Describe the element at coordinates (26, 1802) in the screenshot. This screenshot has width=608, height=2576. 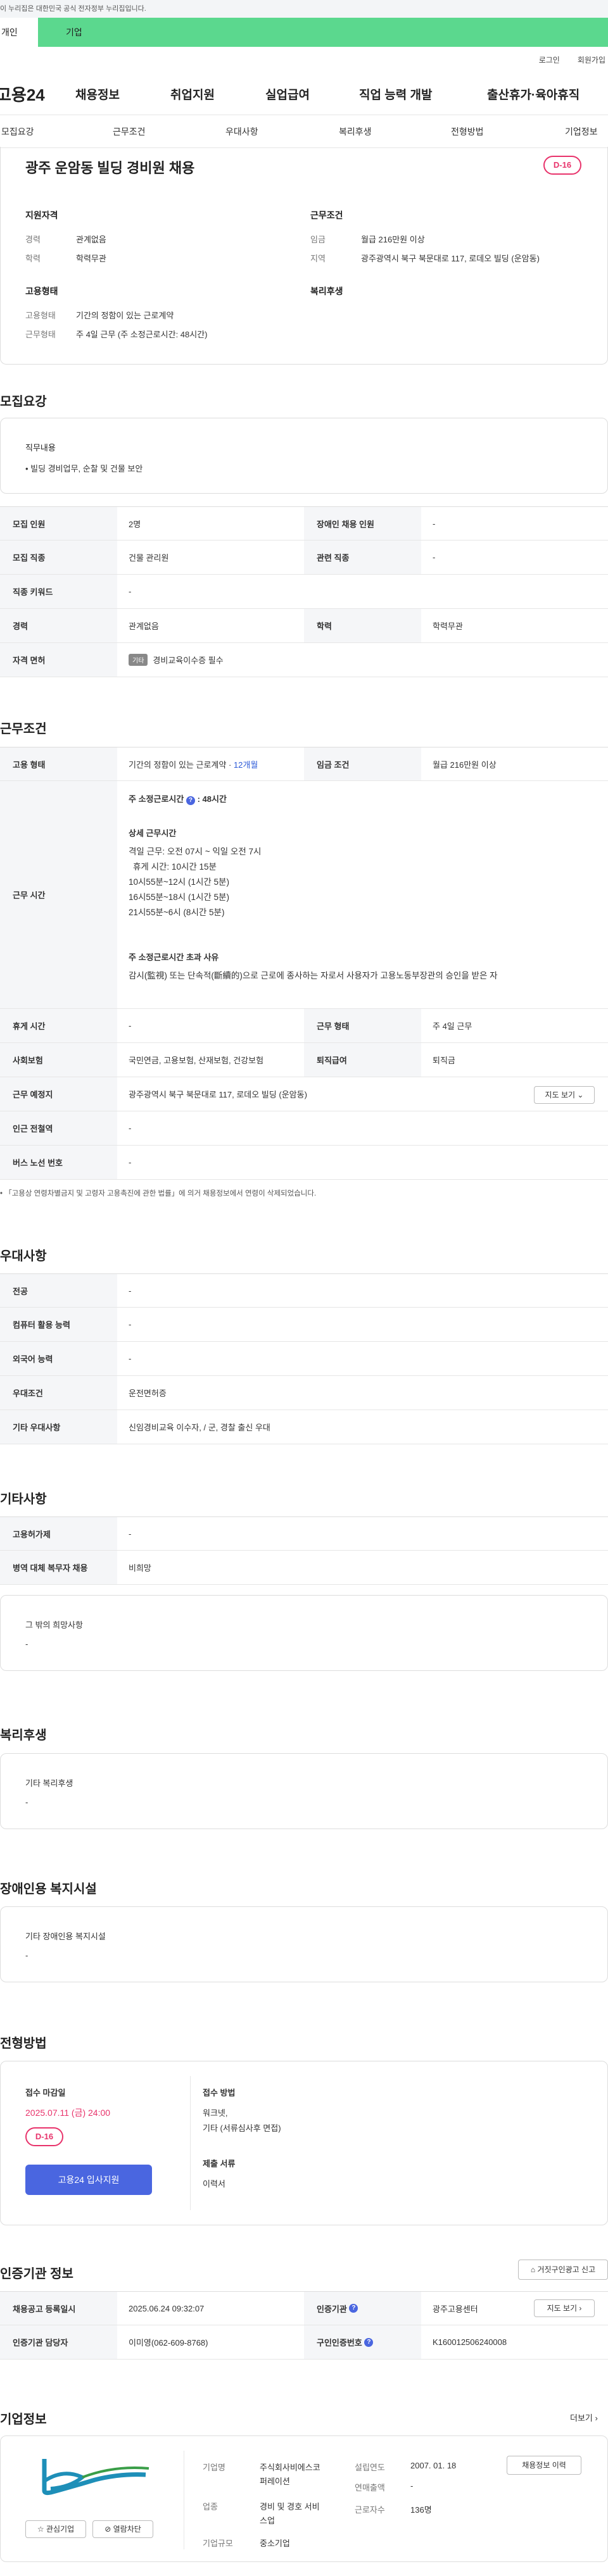
I see `welfare-value: -` at that location.